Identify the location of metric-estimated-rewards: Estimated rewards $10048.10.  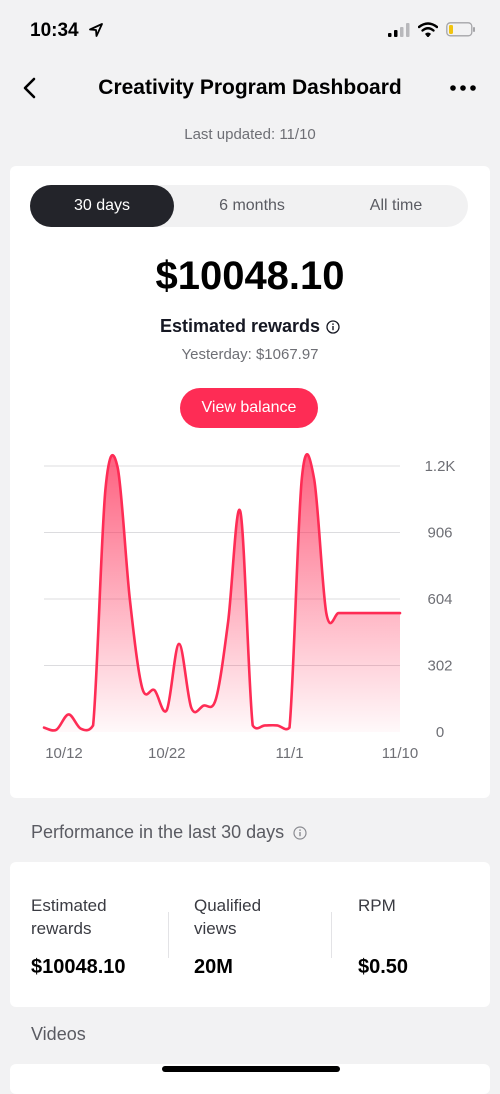
(78, 936).